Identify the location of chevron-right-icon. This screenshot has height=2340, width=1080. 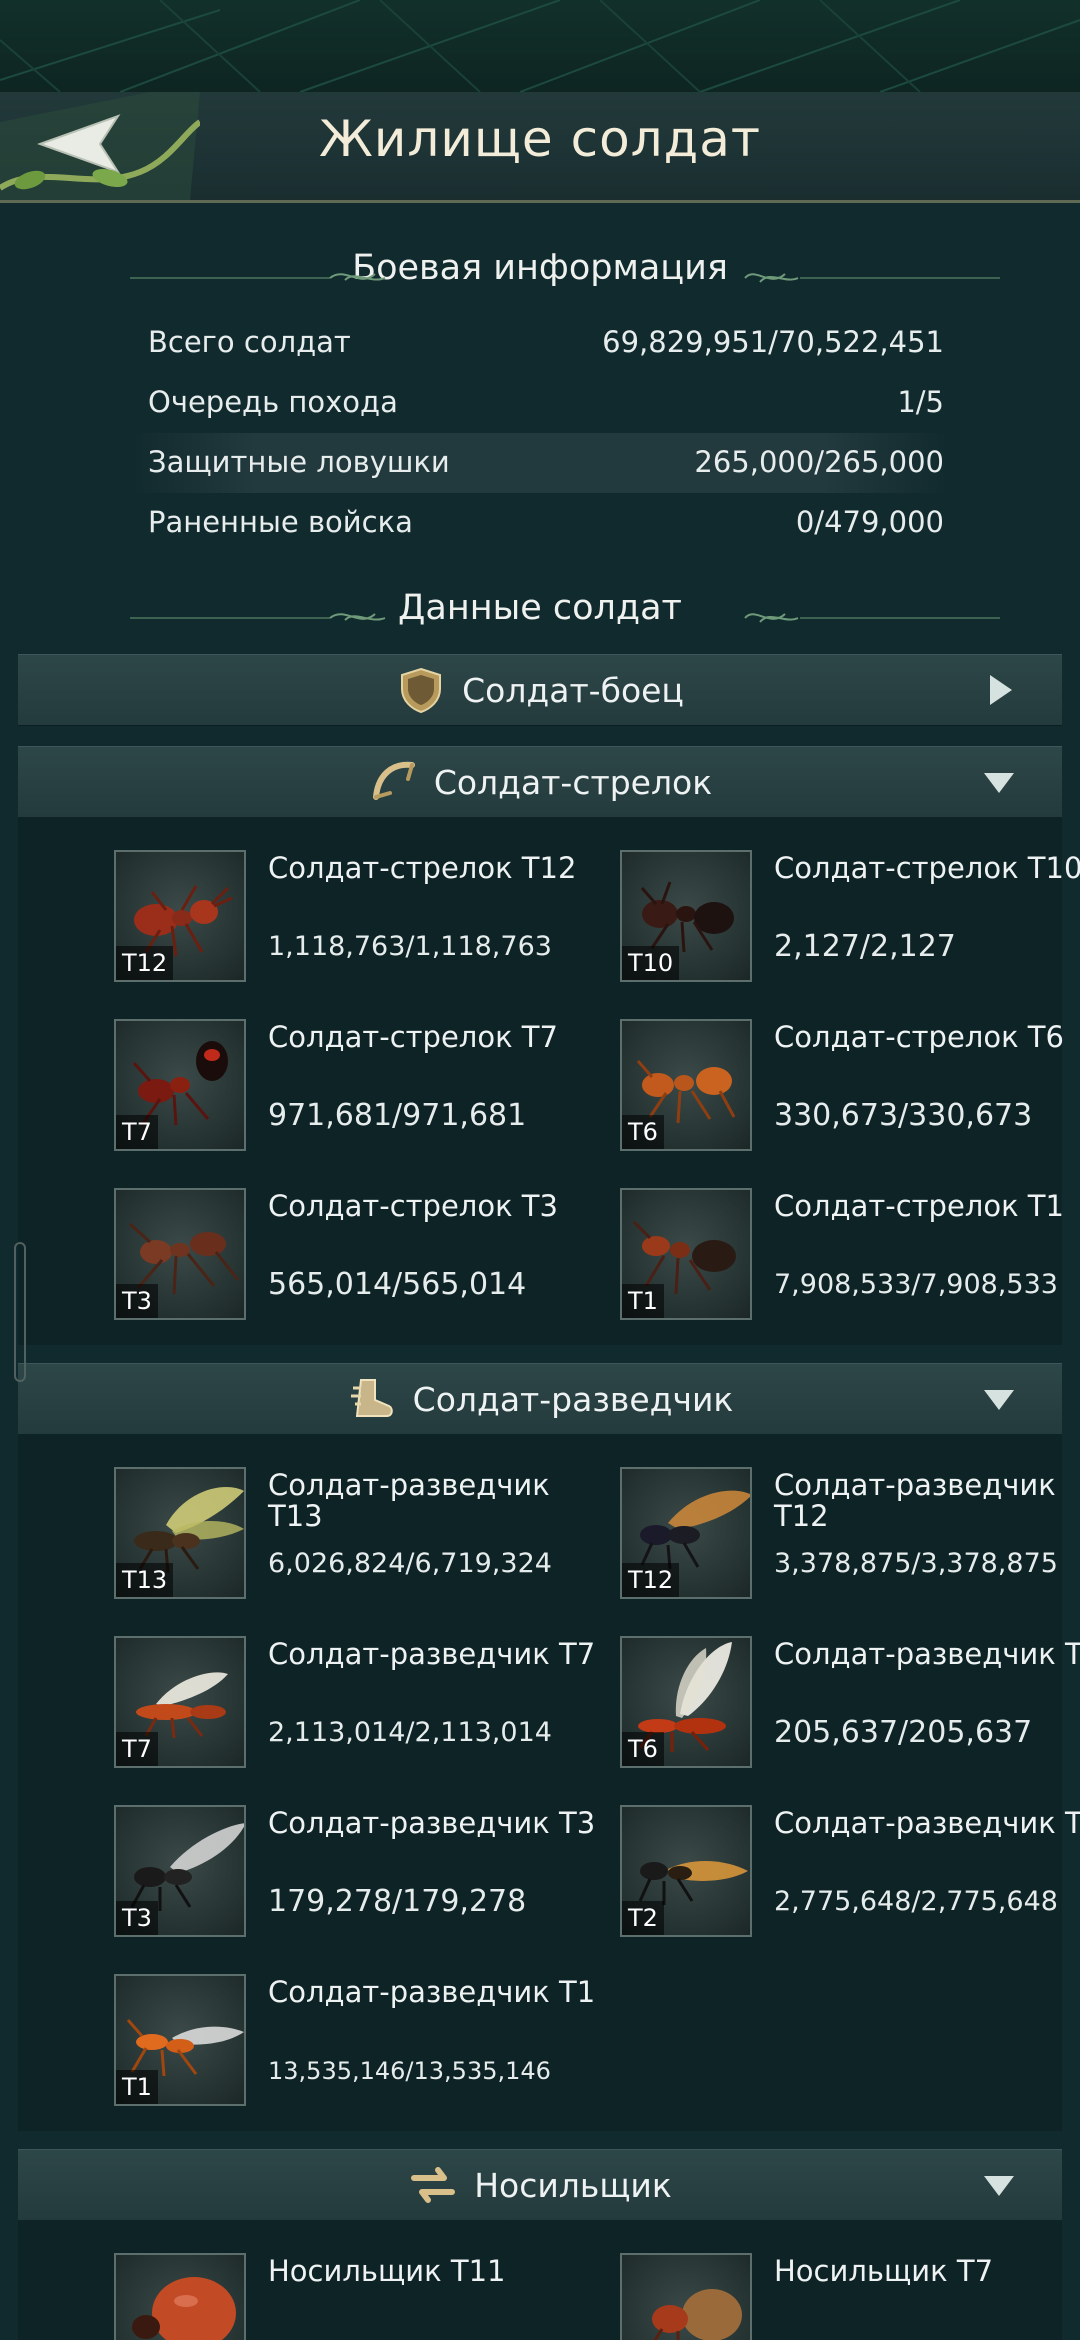
(1001, 690).